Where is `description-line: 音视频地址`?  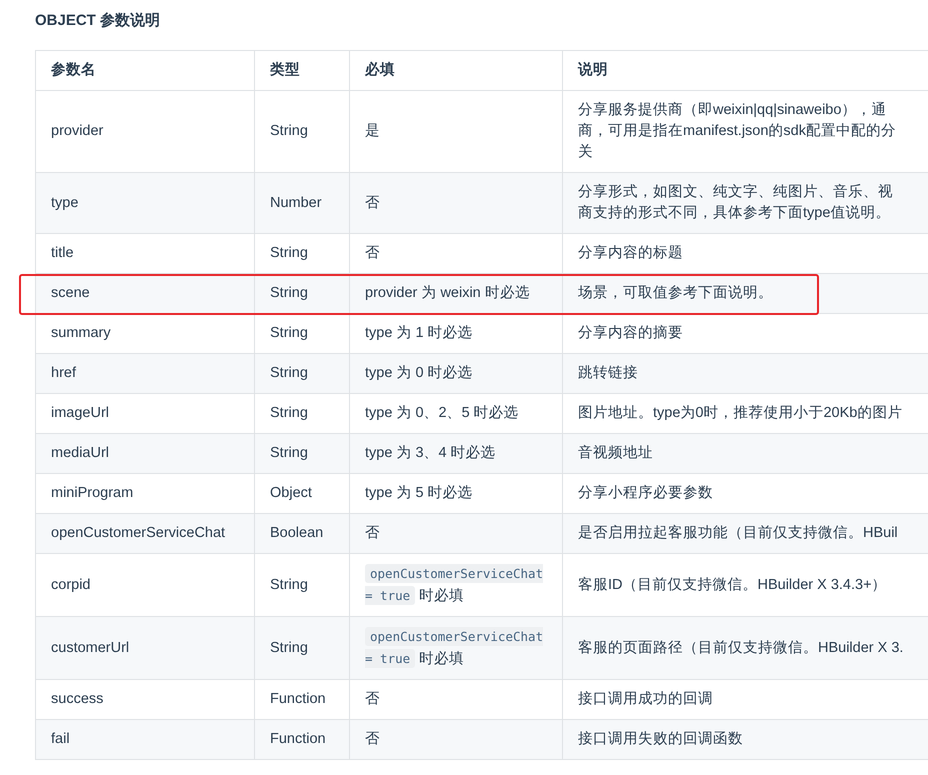
description-line: 音视频地址 is located at coordinates (616, 453).